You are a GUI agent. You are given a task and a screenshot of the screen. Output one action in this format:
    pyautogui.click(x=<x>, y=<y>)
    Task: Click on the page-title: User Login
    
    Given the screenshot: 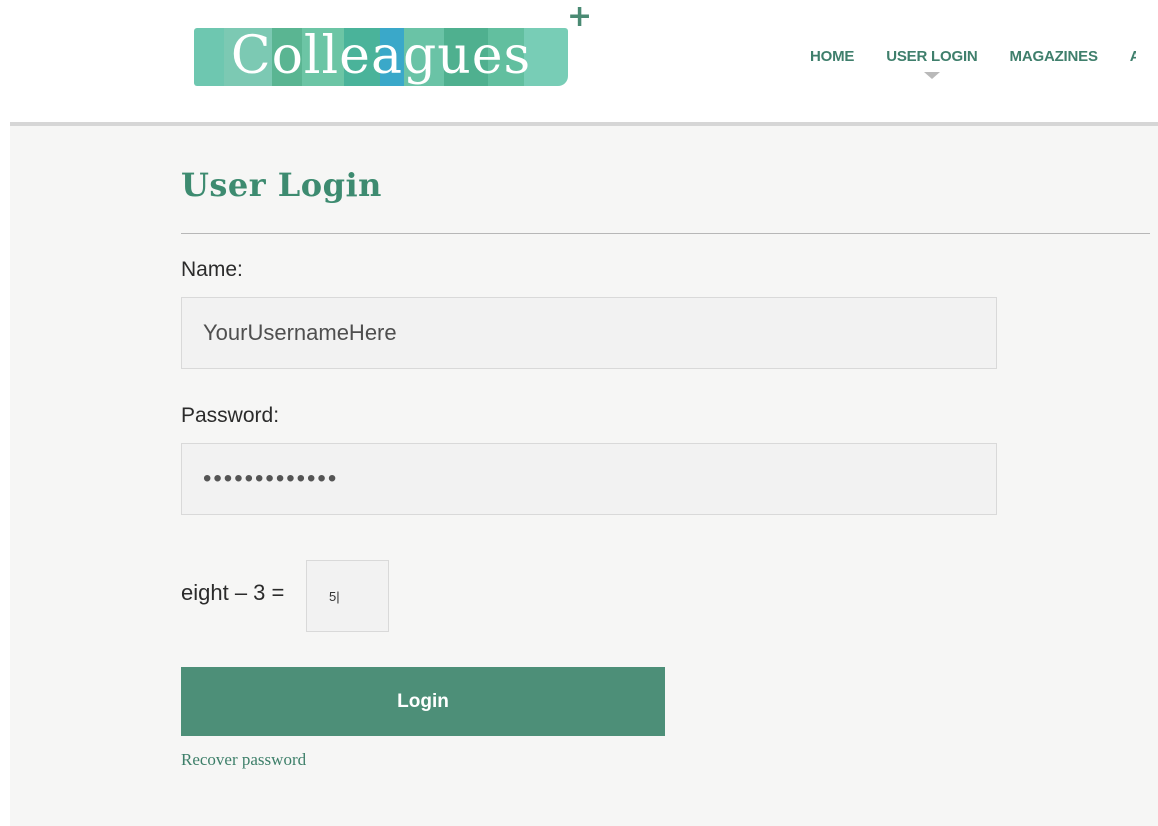 What is the action you would take?
    pyautogui.click(x=281, y=185)
    